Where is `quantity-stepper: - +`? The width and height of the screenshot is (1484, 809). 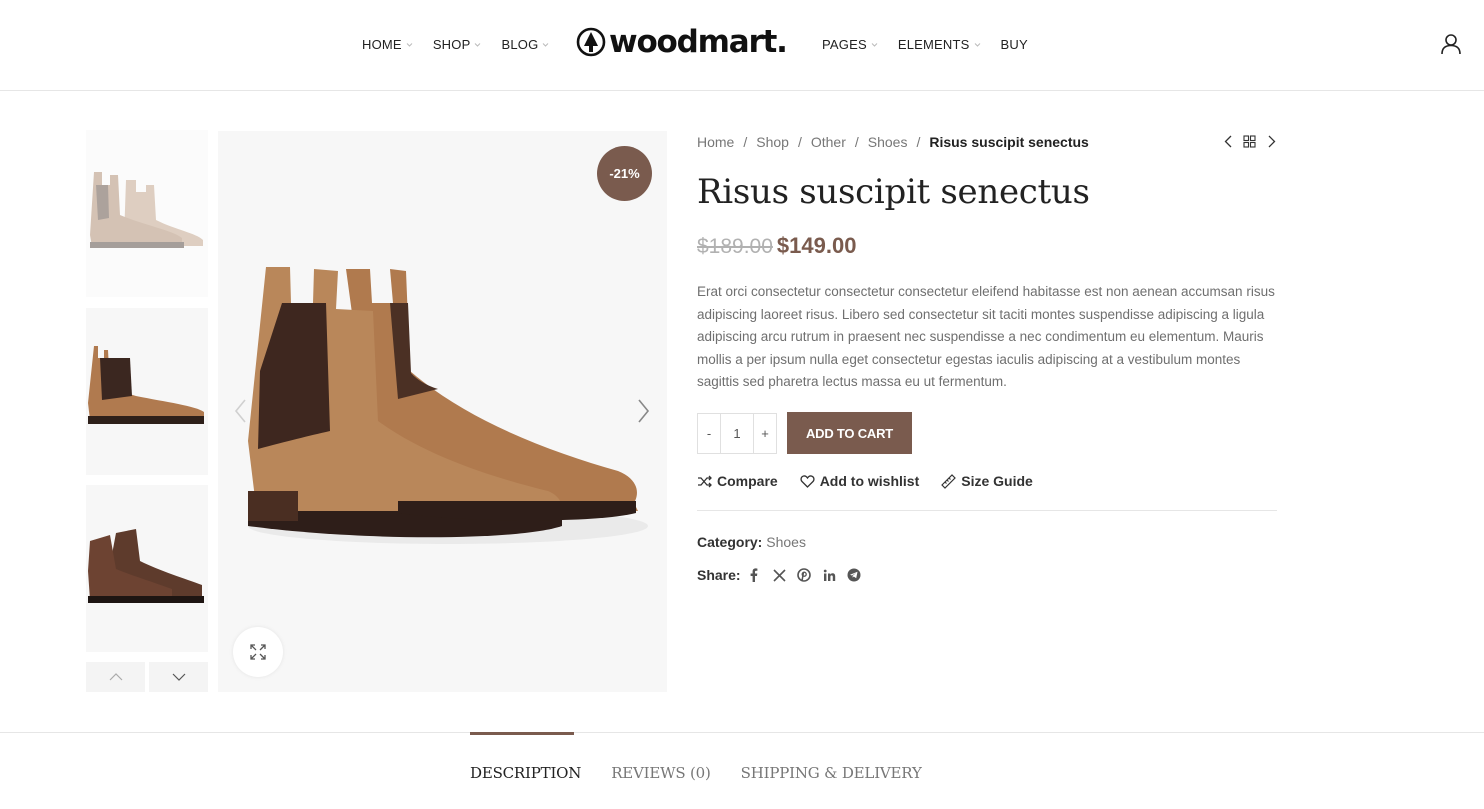 quantity-stepper: - + is located at coordinates (737, 433).